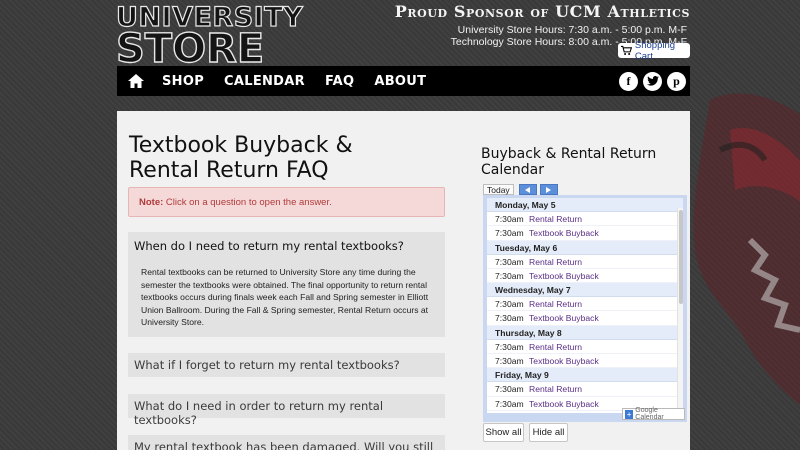 This screenshot has width=800, height=450. I want to click on triangle-right-icon, so click(549, 189).